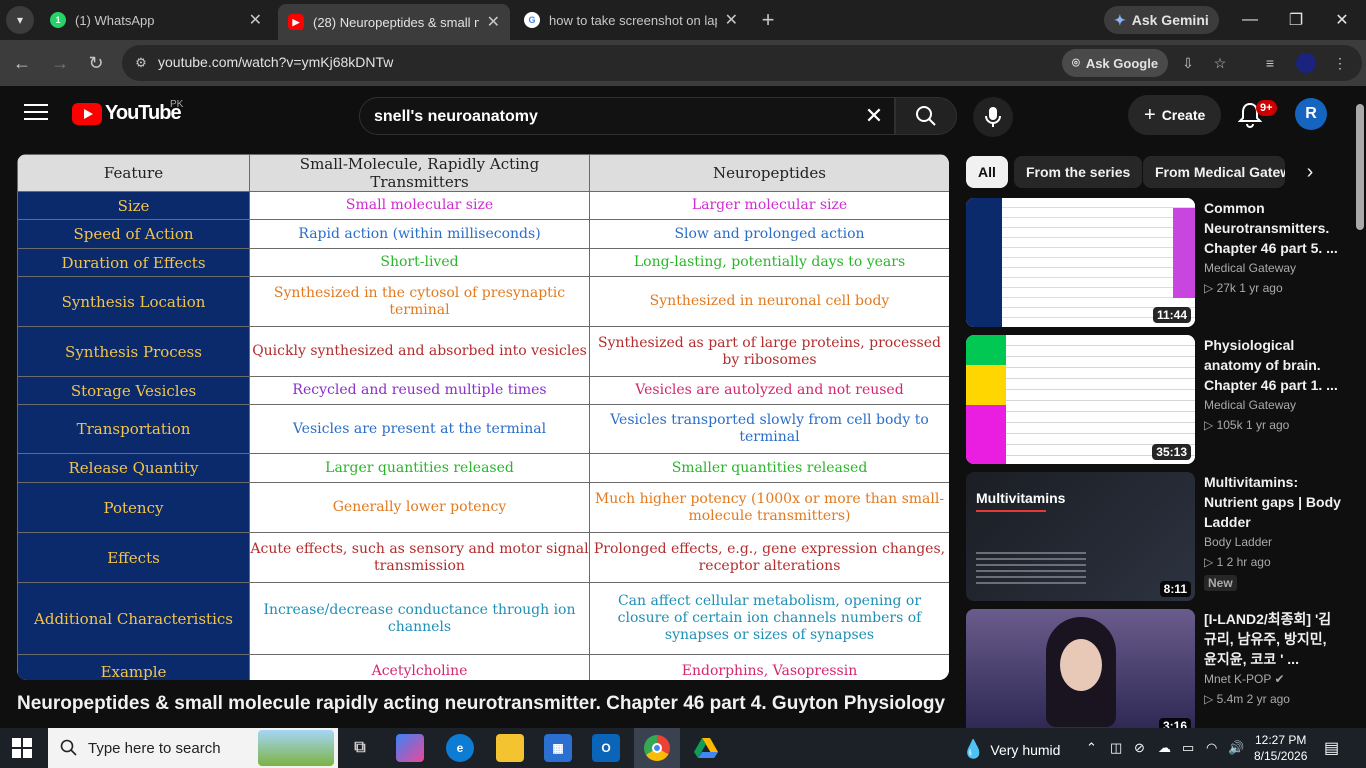  What do you see at coordinates (606, 748) in the screenshot?
I see `outlook-icon: O` at bounding box center [606, 748].